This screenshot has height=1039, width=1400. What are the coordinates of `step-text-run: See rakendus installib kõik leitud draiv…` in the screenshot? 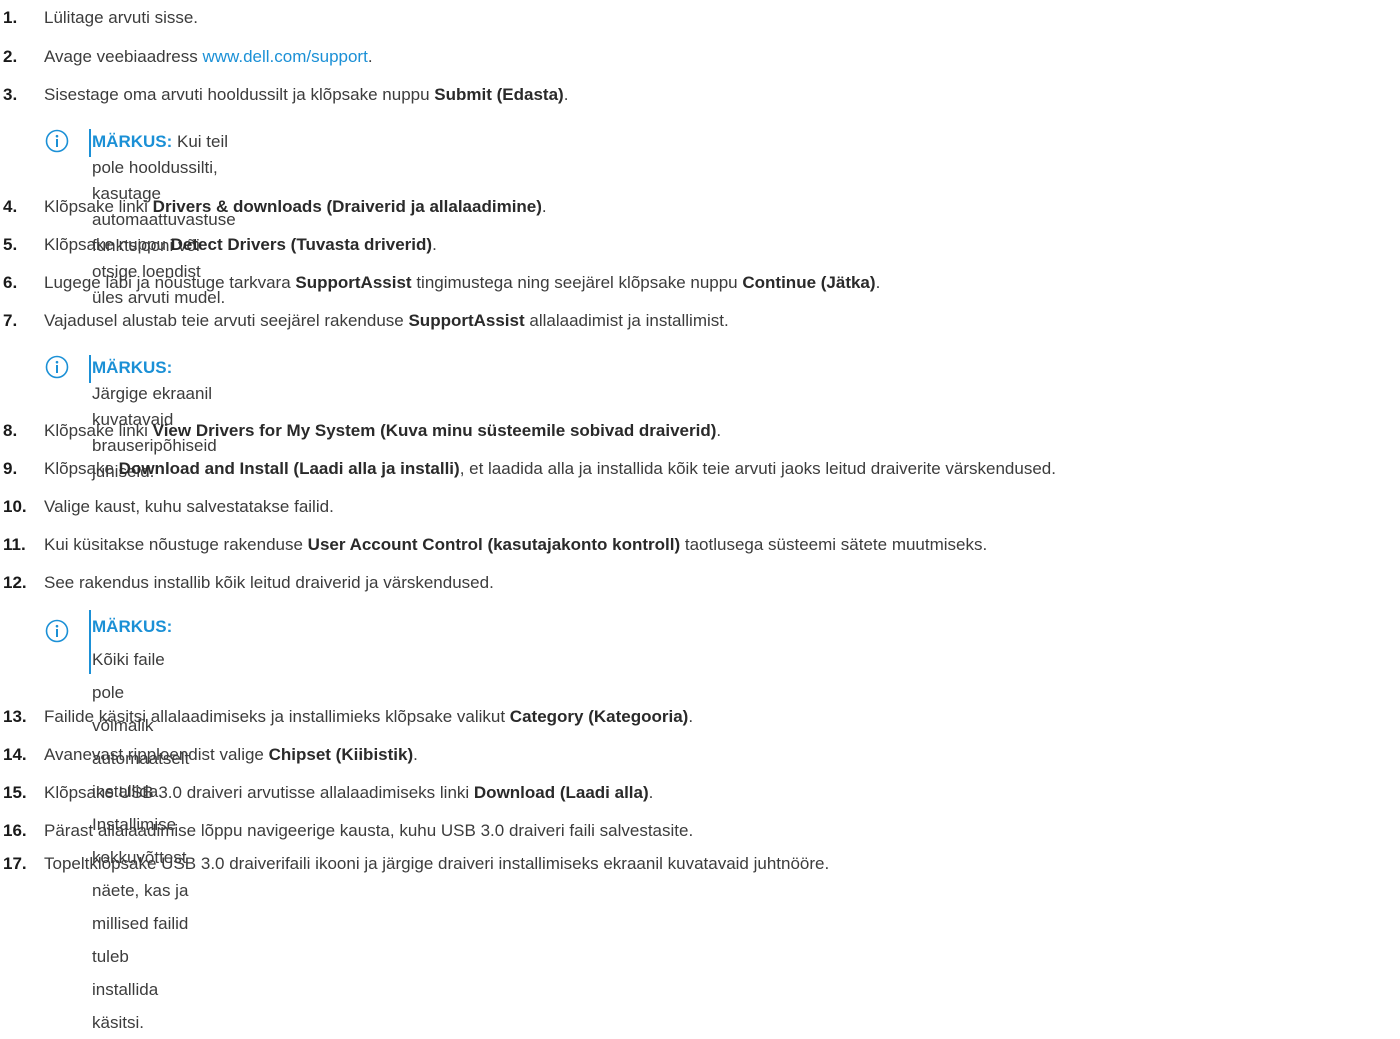 It's located at (269, 582).